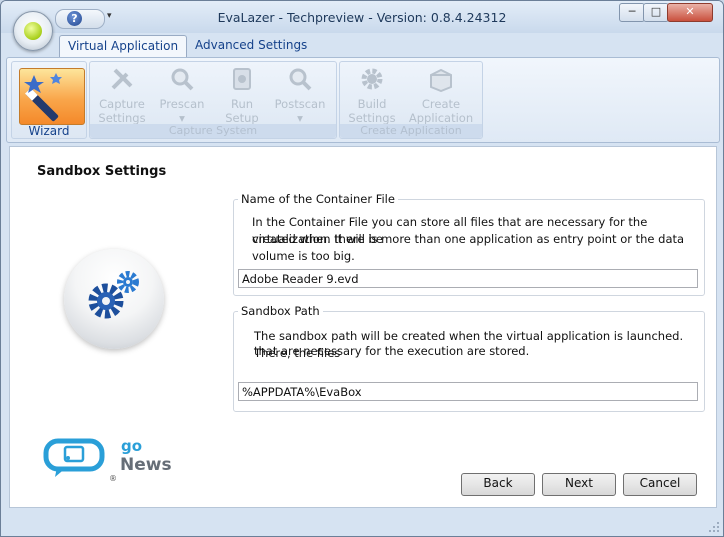 The width and height of the screenshot is (724, 537). I want to click on build-settings-button: Build Settings, so click(372, 94).